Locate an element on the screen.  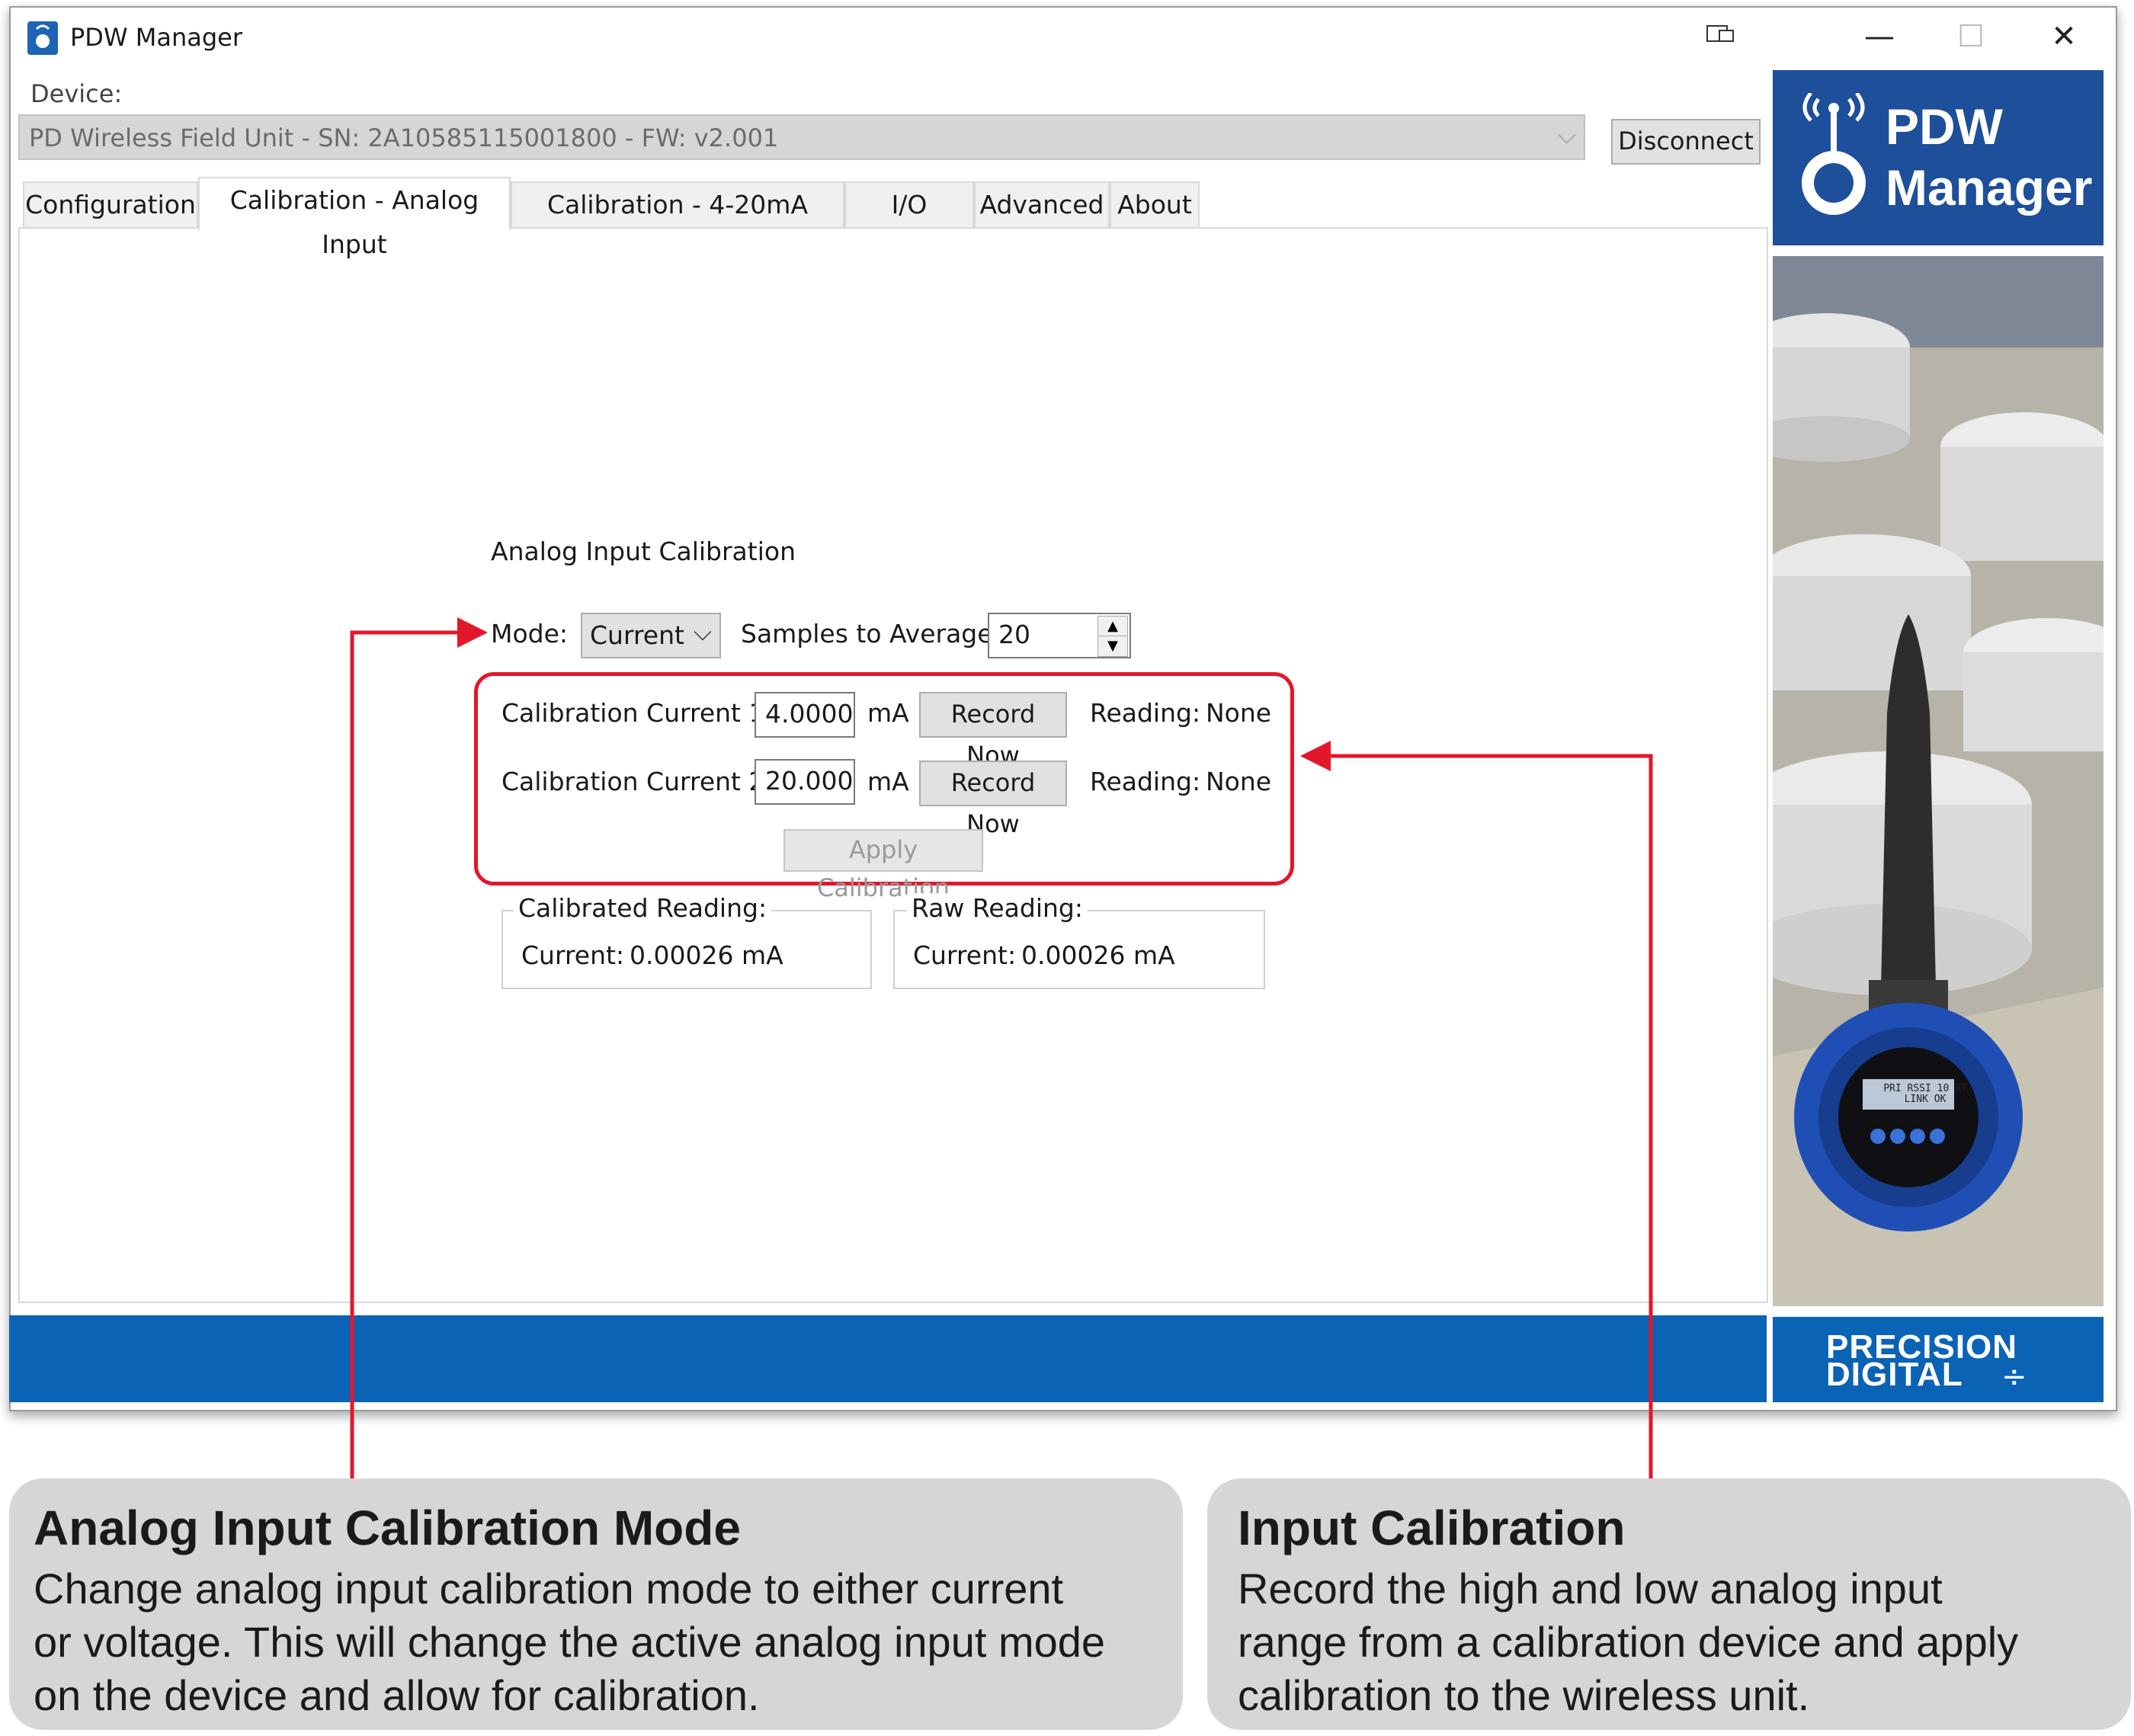
input-arrow-line is located at coordinates (1492, 1116).